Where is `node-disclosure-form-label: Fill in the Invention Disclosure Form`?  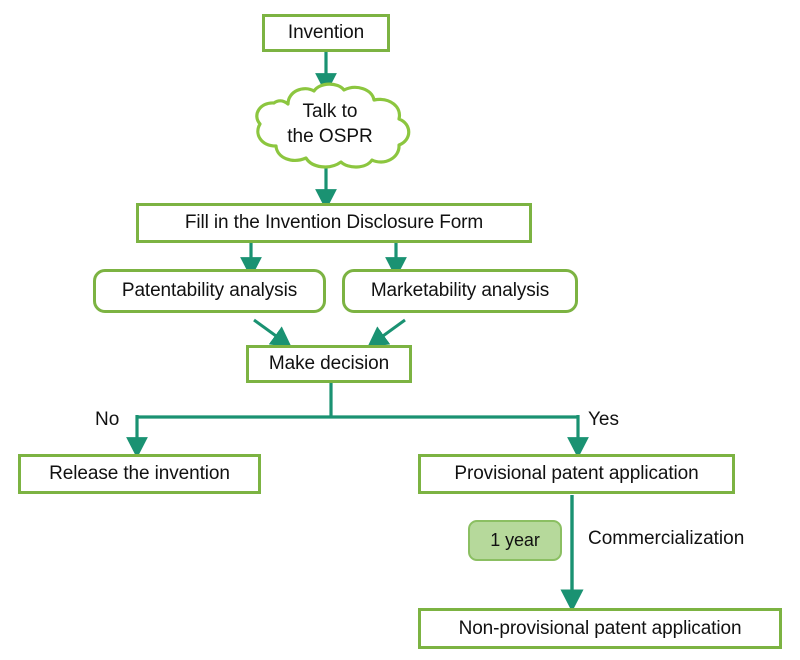
node-disclosure-form-label: Fill in the Invention Disclosure Form is located at coordinates (334, 223).